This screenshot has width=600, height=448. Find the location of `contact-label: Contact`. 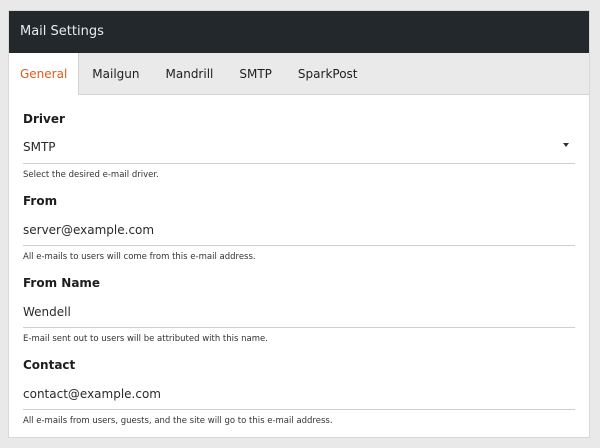

contact-label: Contact is located at coordinates (49, 365).